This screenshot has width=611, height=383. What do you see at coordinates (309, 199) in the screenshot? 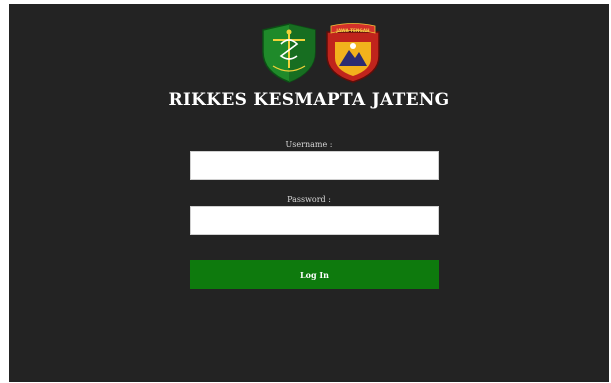
I see `password-label: Password :` at bounding box center [309, 199].